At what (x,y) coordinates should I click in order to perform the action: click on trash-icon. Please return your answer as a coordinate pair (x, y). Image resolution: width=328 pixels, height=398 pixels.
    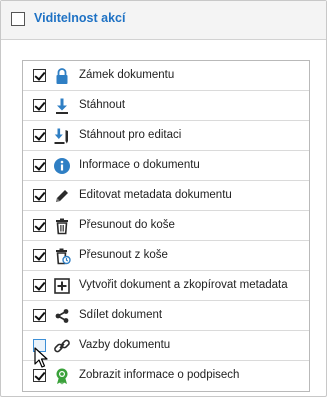
    Looking at the image, I should click on (62, 226).